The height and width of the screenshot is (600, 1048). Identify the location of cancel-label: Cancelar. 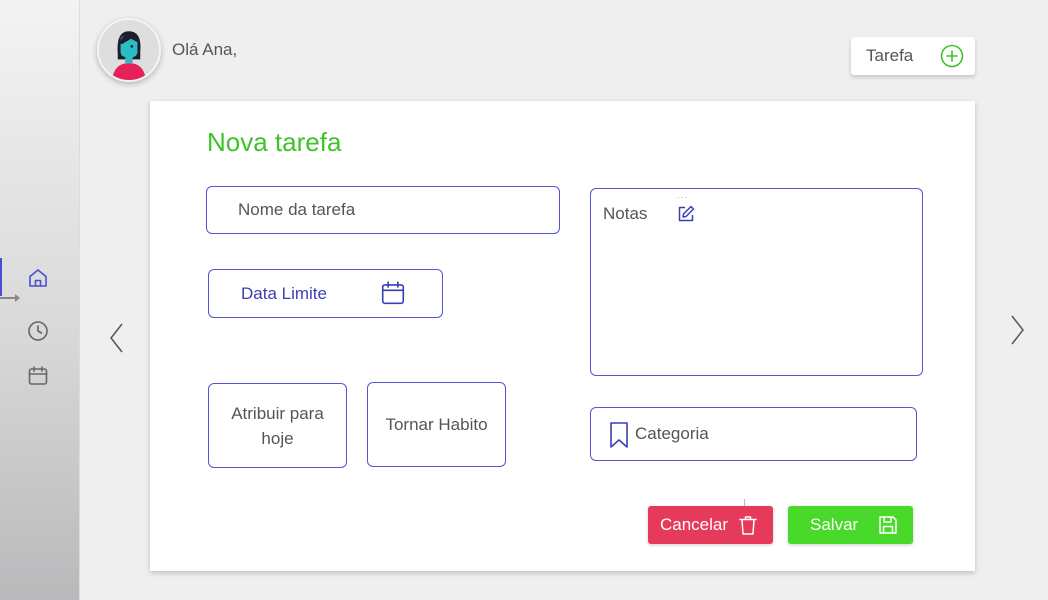
(694, 524).